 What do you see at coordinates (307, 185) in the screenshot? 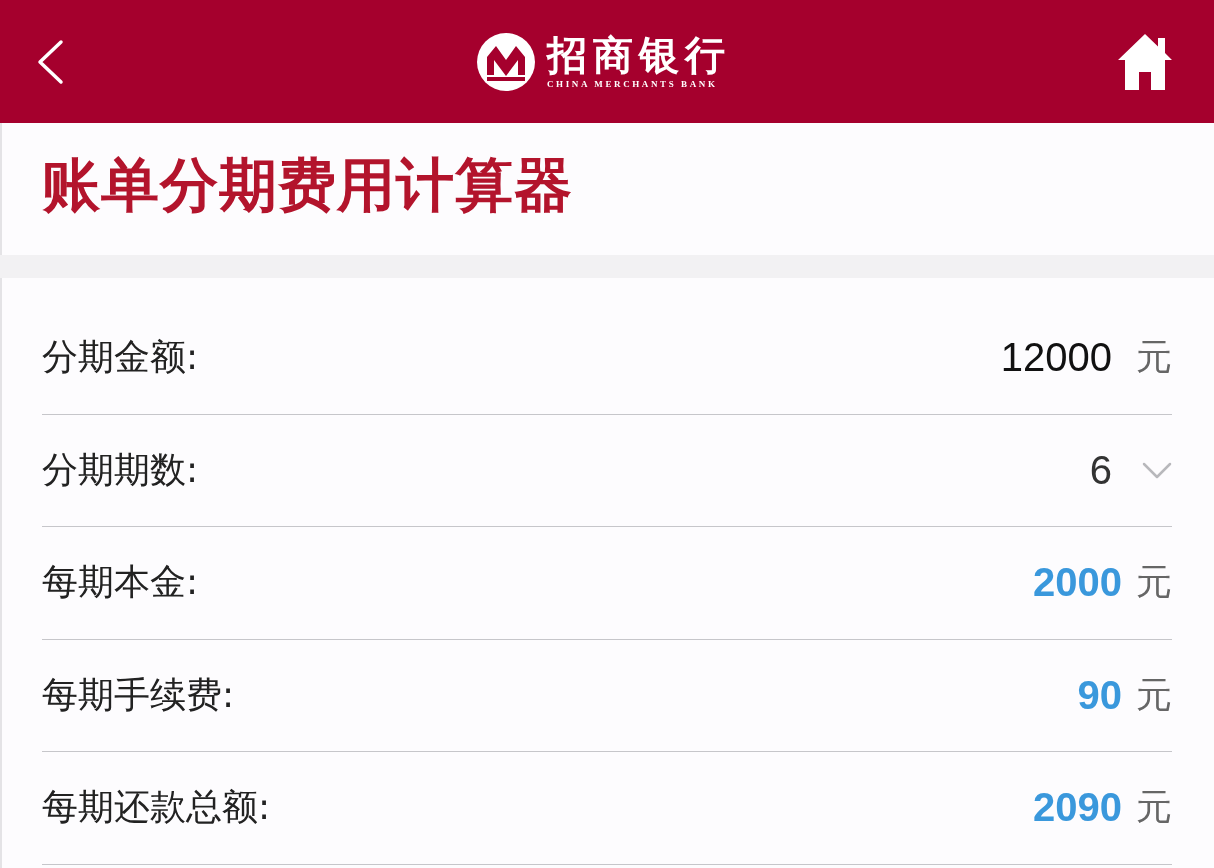
I see `page-title: 账单分期费用计算器` at bounding box center [307, 185].